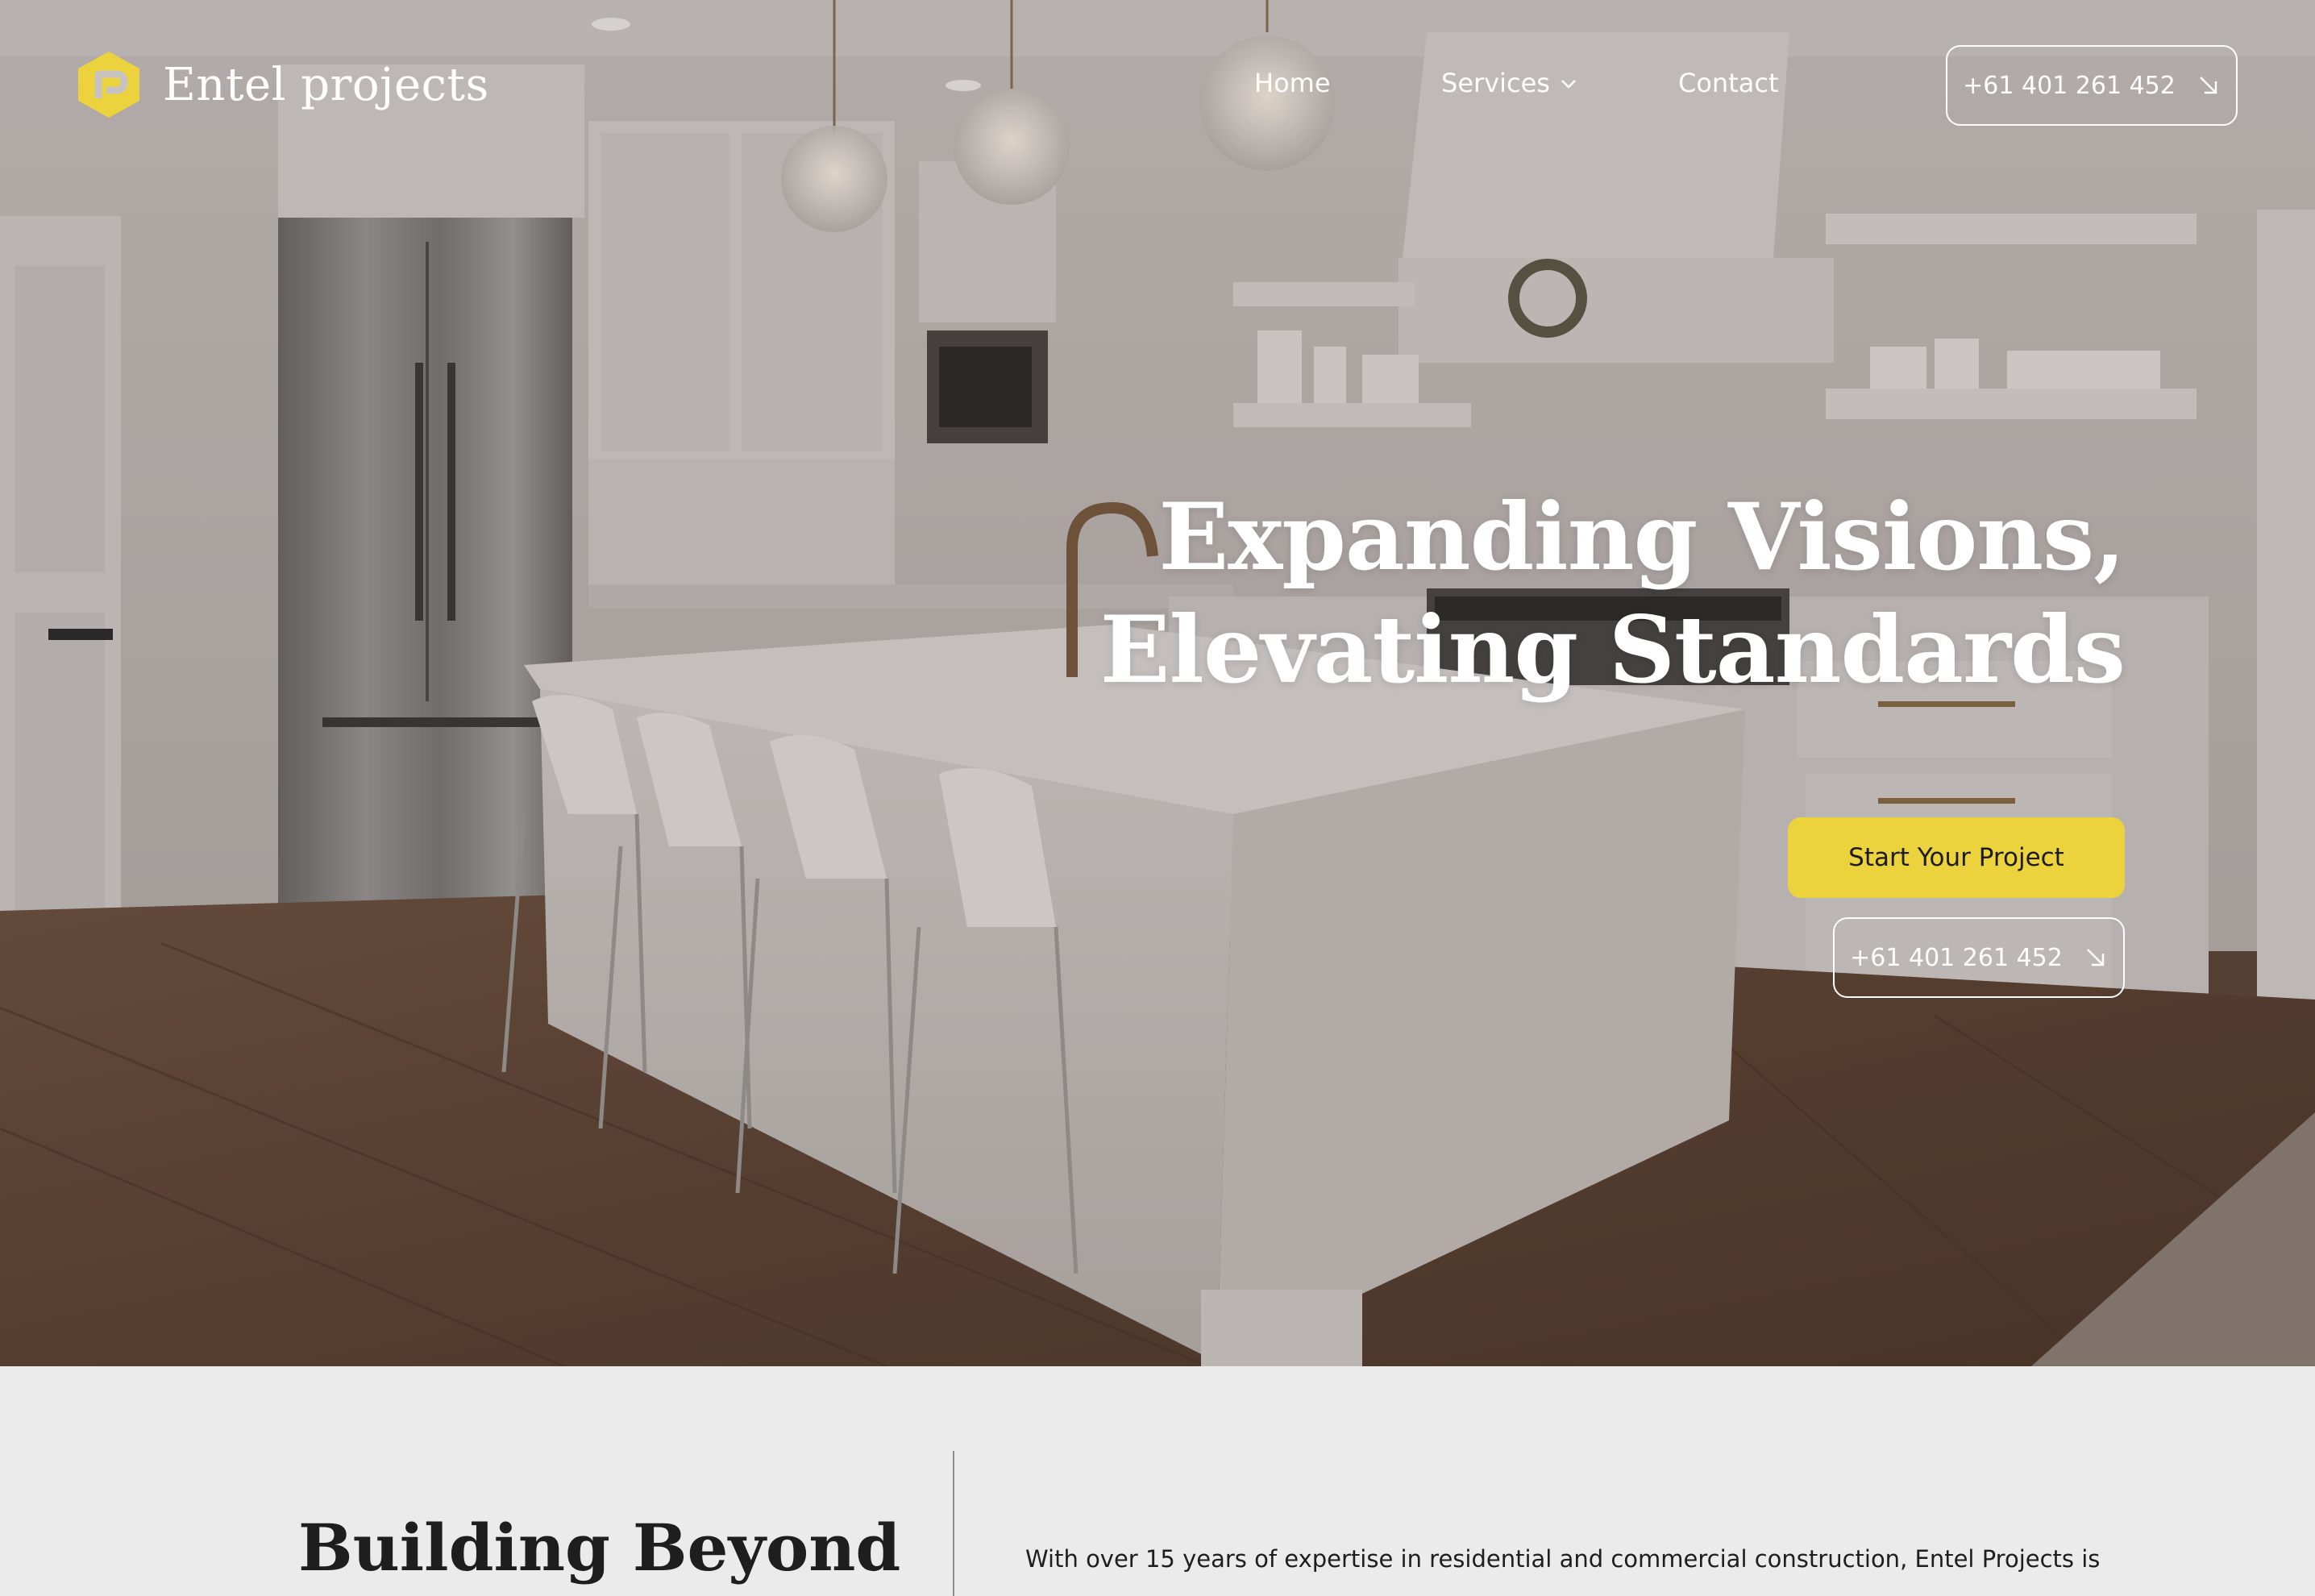 This screenshot has height=1596, width=2315. I want to click on nav-contact: Contact, so click(1729, 83).